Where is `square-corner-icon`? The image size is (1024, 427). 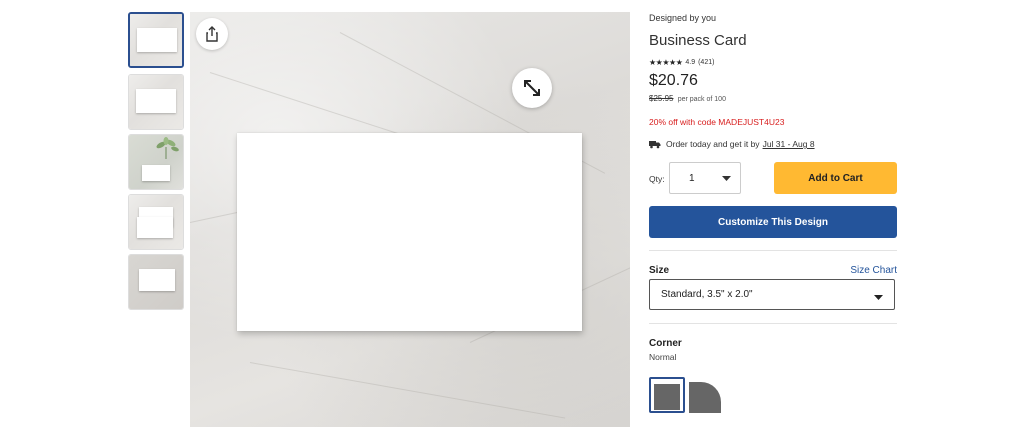
square-corner-icon is located at coordinates (667, 397).